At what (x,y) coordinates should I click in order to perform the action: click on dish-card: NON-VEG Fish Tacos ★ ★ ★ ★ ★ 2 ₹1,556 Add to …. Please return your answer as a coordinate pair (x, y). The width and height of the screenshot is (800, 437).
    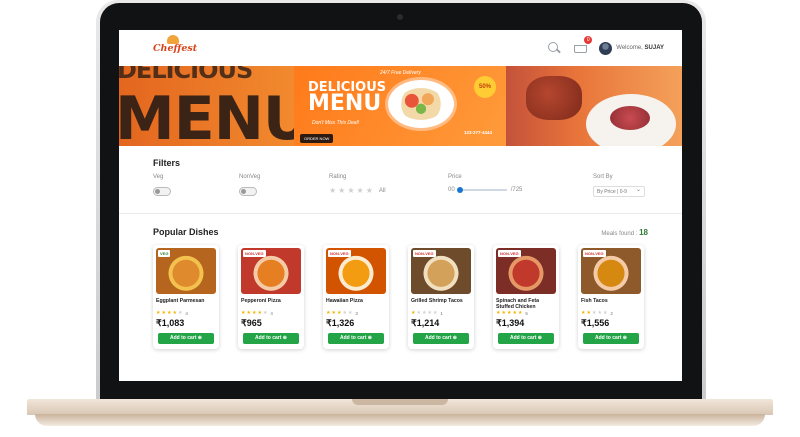
    Looking at the image, I should click on (611, 297).